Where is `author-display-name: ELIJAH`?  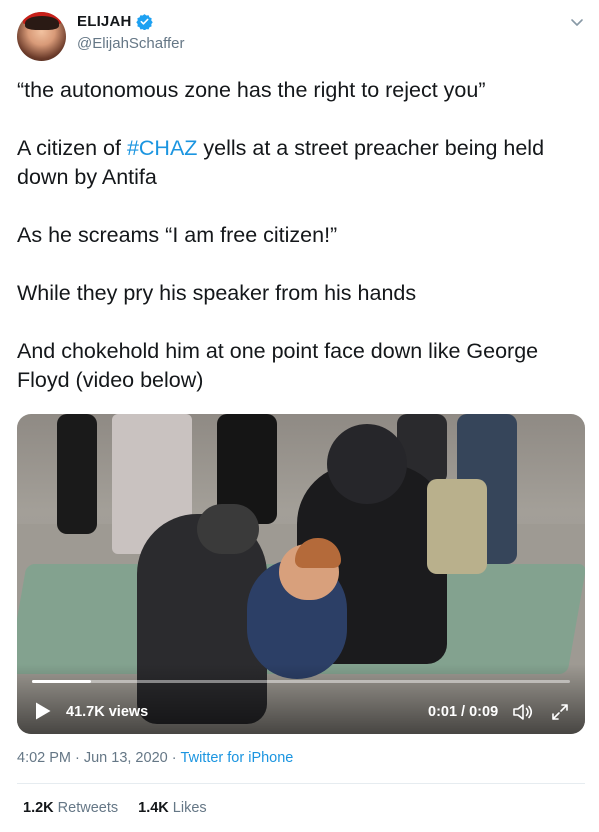
author-display-name: ELIJAH is located at coordinates (104, 21).